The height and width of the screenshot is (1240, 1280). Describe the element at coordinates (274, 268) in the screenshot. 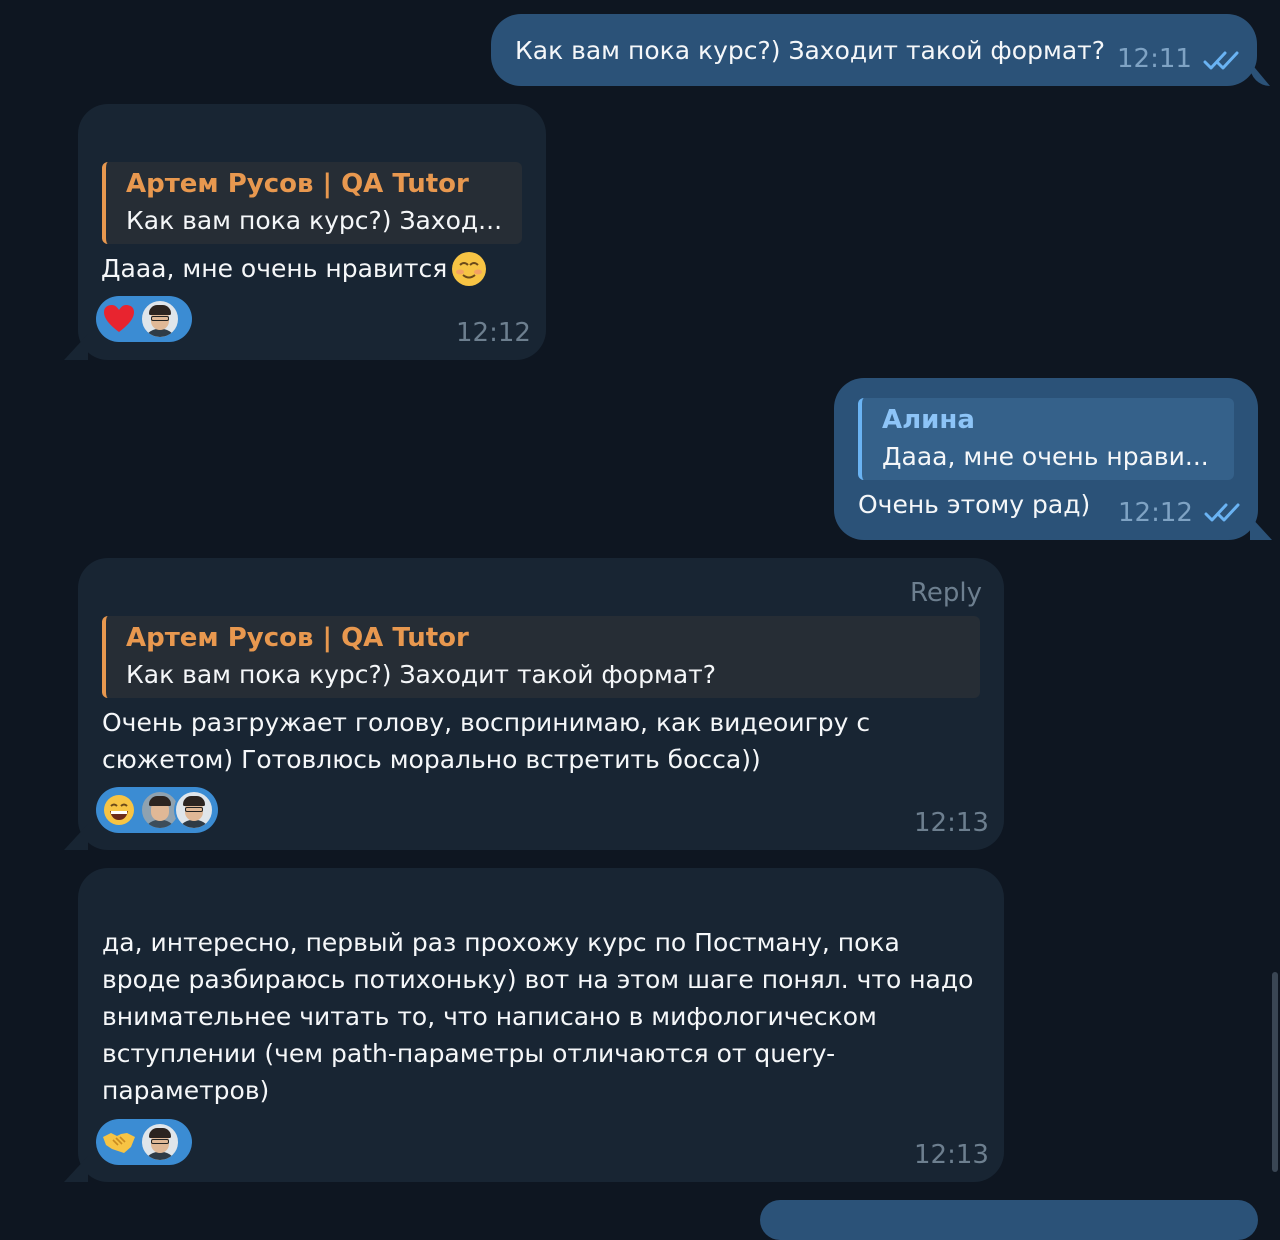

I see `message-text: Дааа, мне очень нравится` at that location.